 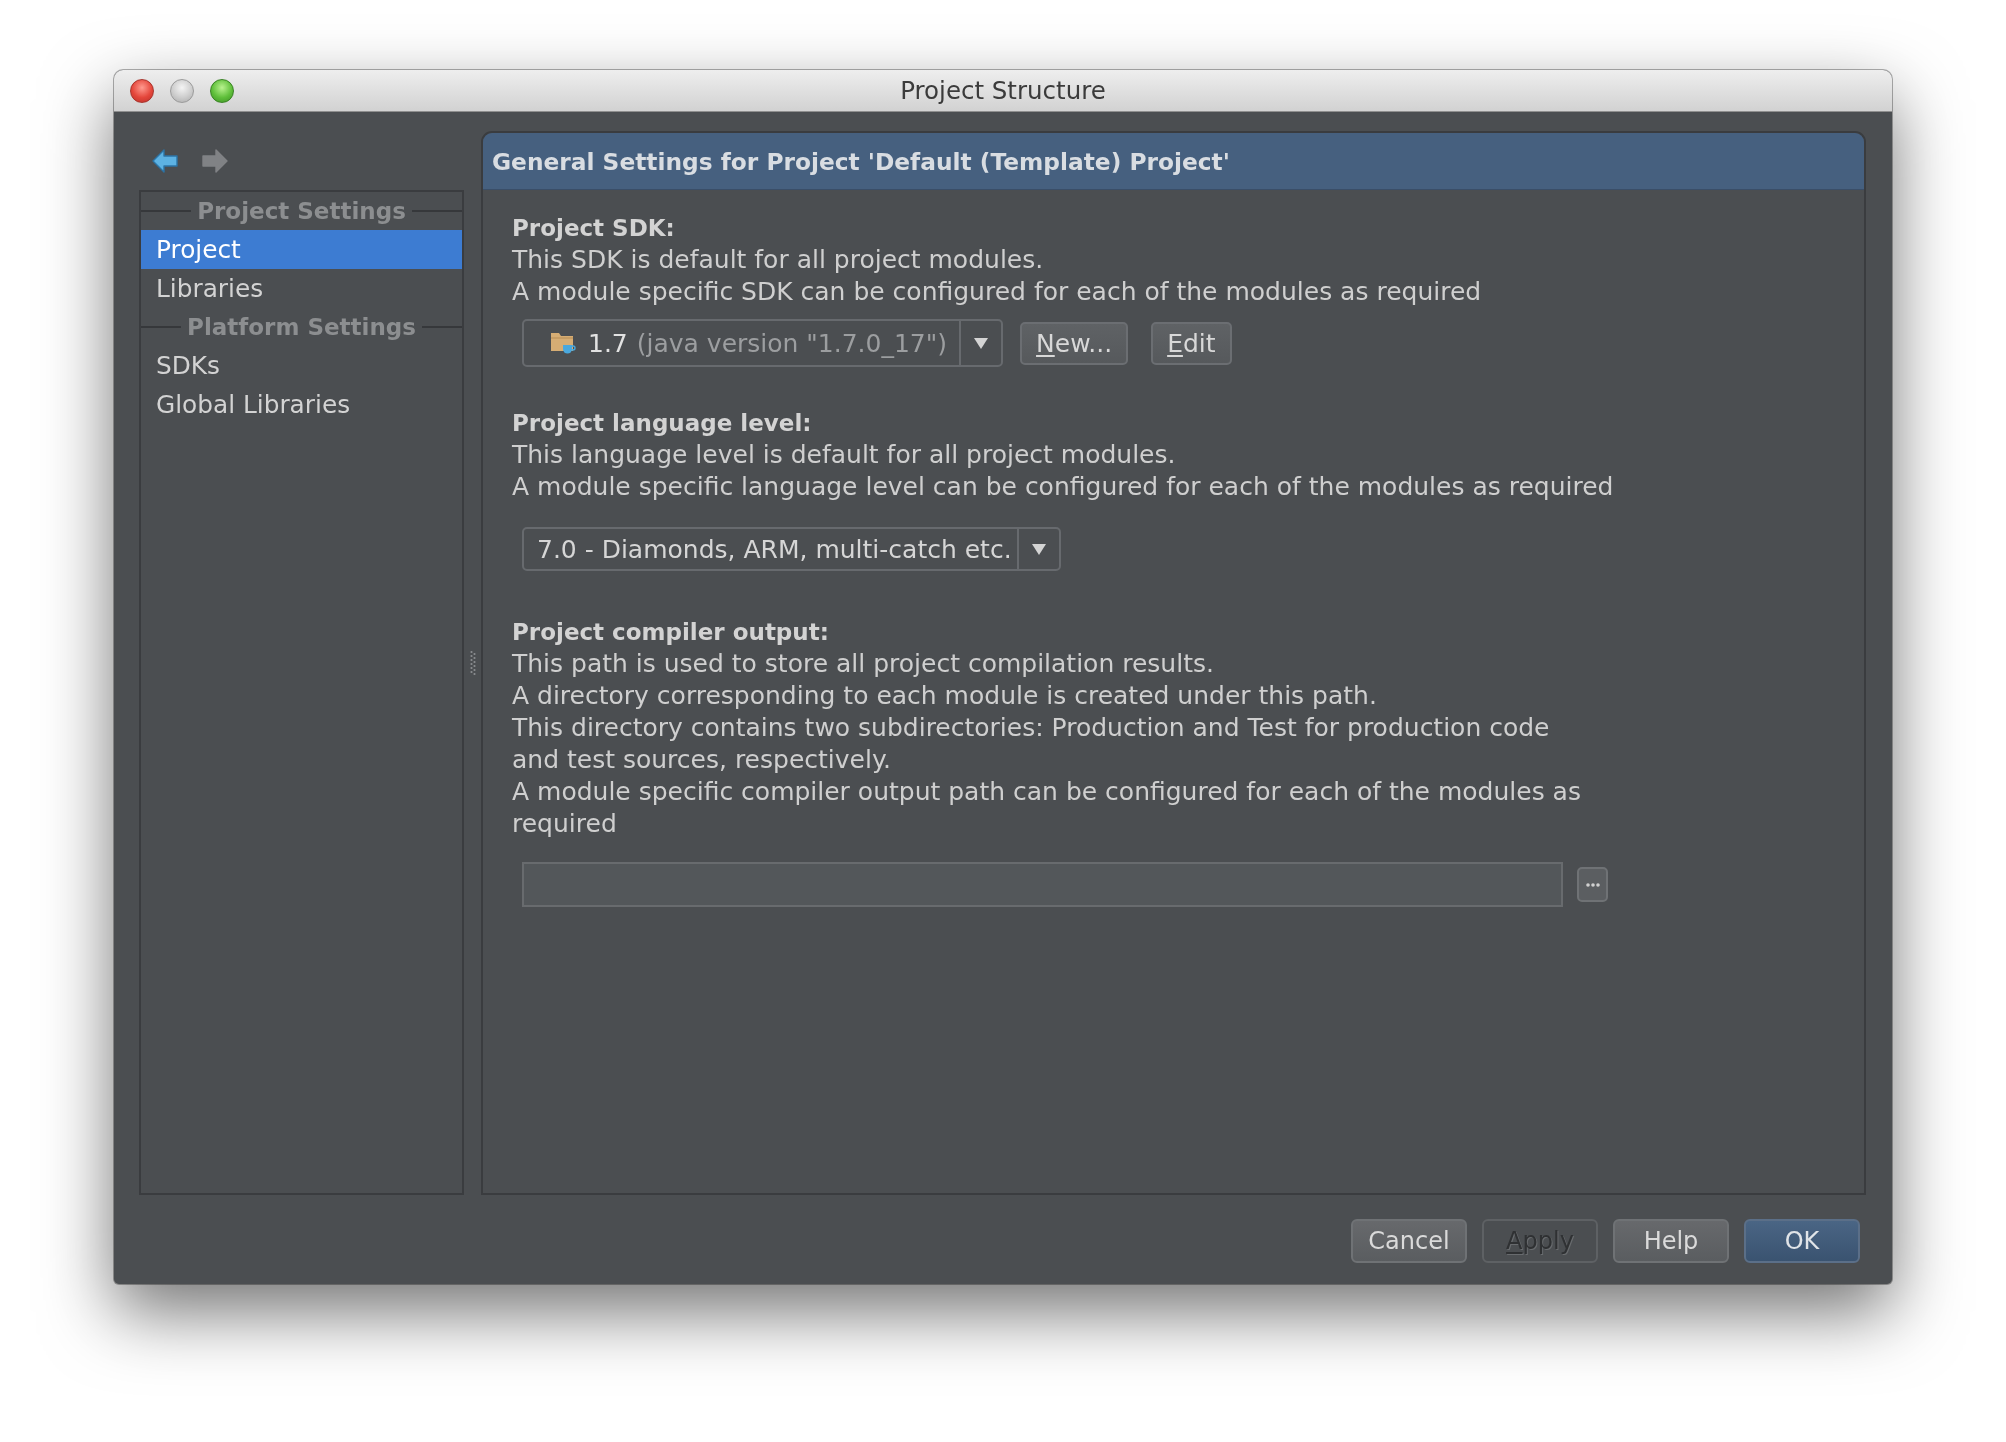 I want to click on section-heading: Project language level:, so click(x=662, y=423).